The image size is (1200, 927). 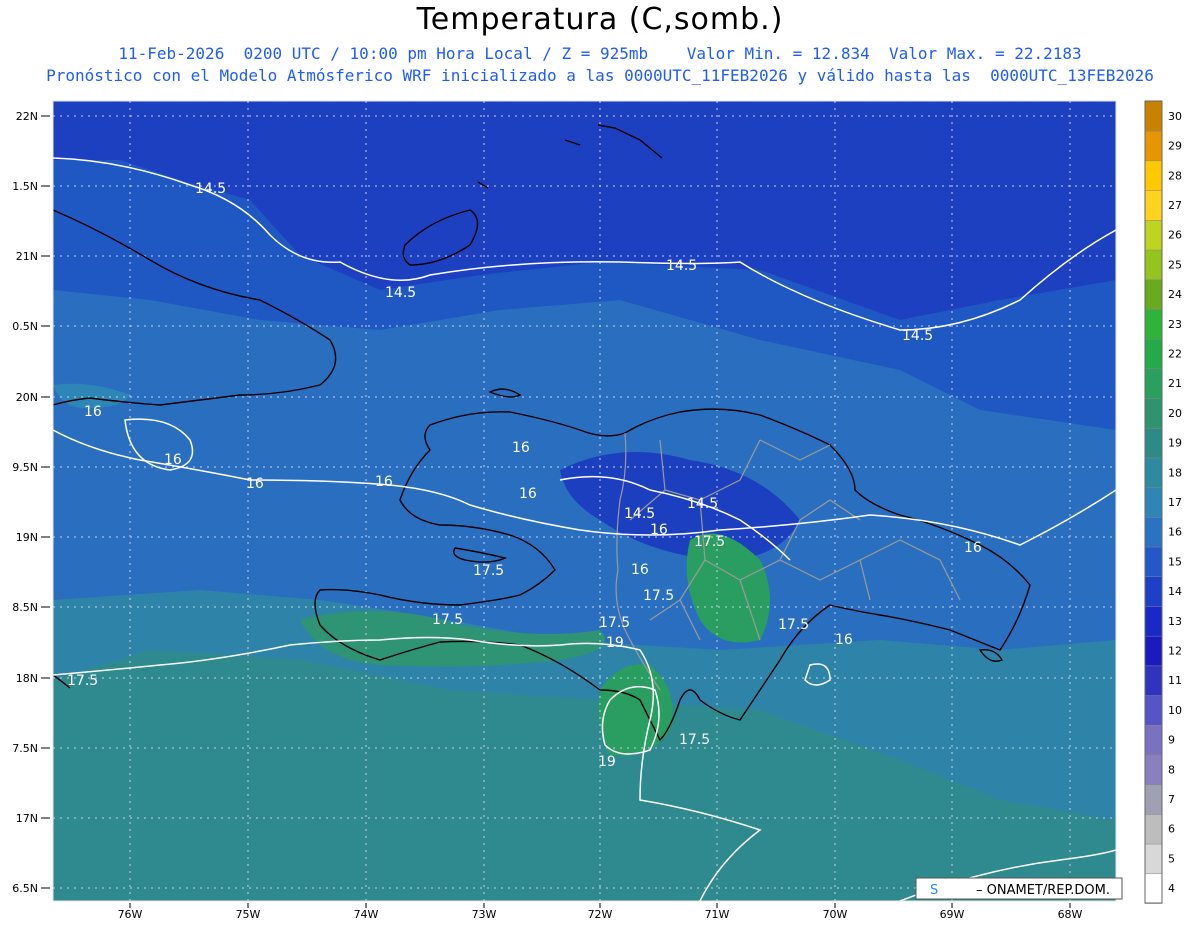 What do you see at coordinates (1175, 324) in the screenshot?
I see `colorbar-label: 23` at bounding box center [1175, 324].